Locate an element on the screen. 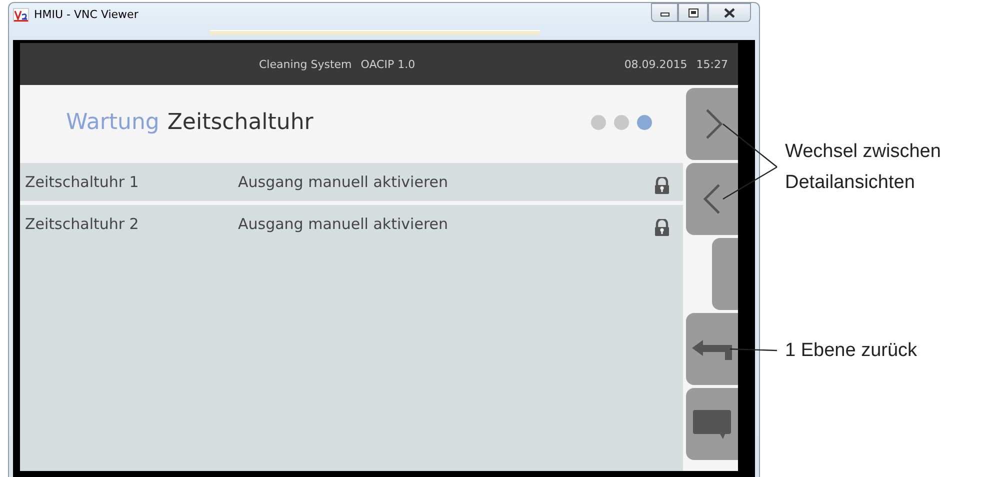 This screenshot has width=987, height=477. minimize-button is located at coordinates (664, 12).